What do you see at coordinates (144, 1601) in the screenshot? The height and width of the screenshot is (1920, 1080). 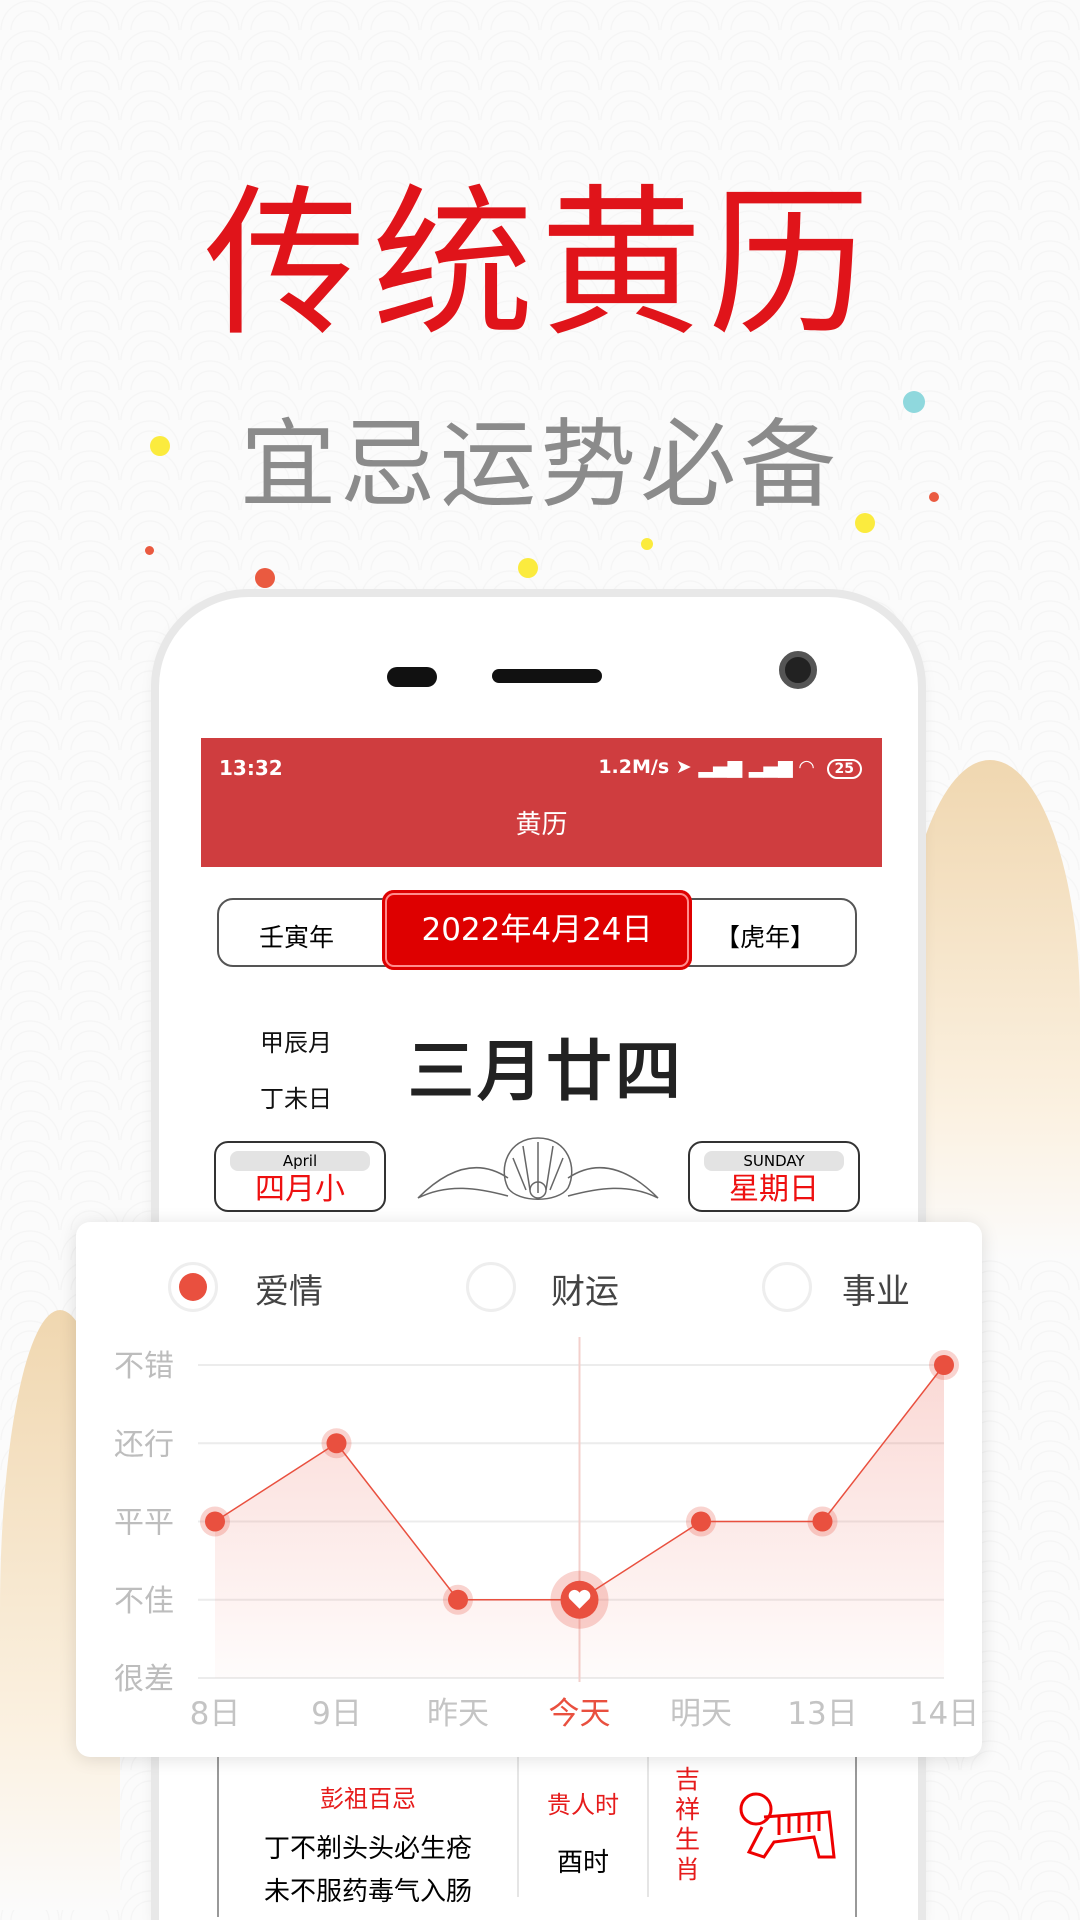 I see `y-tick-label: 不佳` at bounding box center [144, 1601].